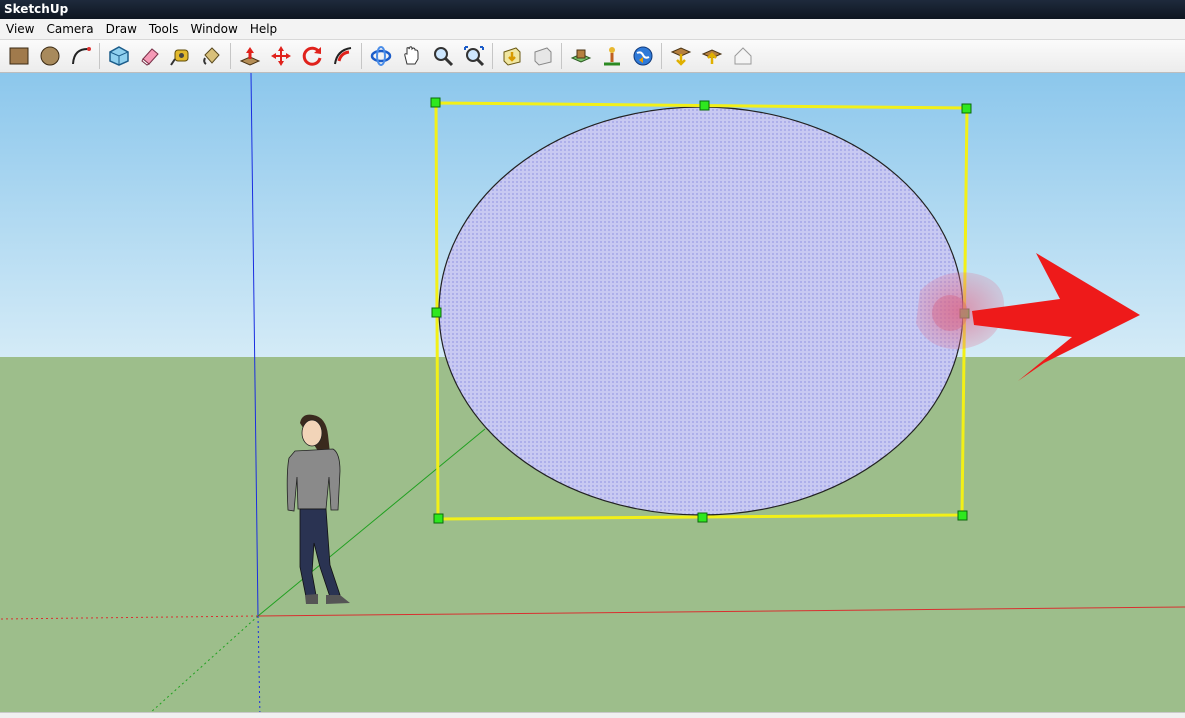 The image size is (1185, 718). I want to click on move-button, so click(280, 56).